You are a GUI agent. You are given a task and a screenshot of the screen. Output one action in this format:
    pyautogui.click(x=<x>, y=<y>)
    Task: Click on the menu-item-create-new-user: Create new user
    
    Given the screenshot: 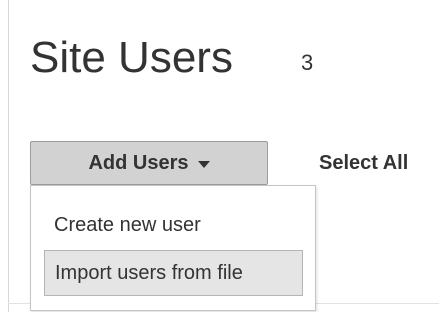 What is the action you would take?
    pyautogui.click(x=127, y=225)
    